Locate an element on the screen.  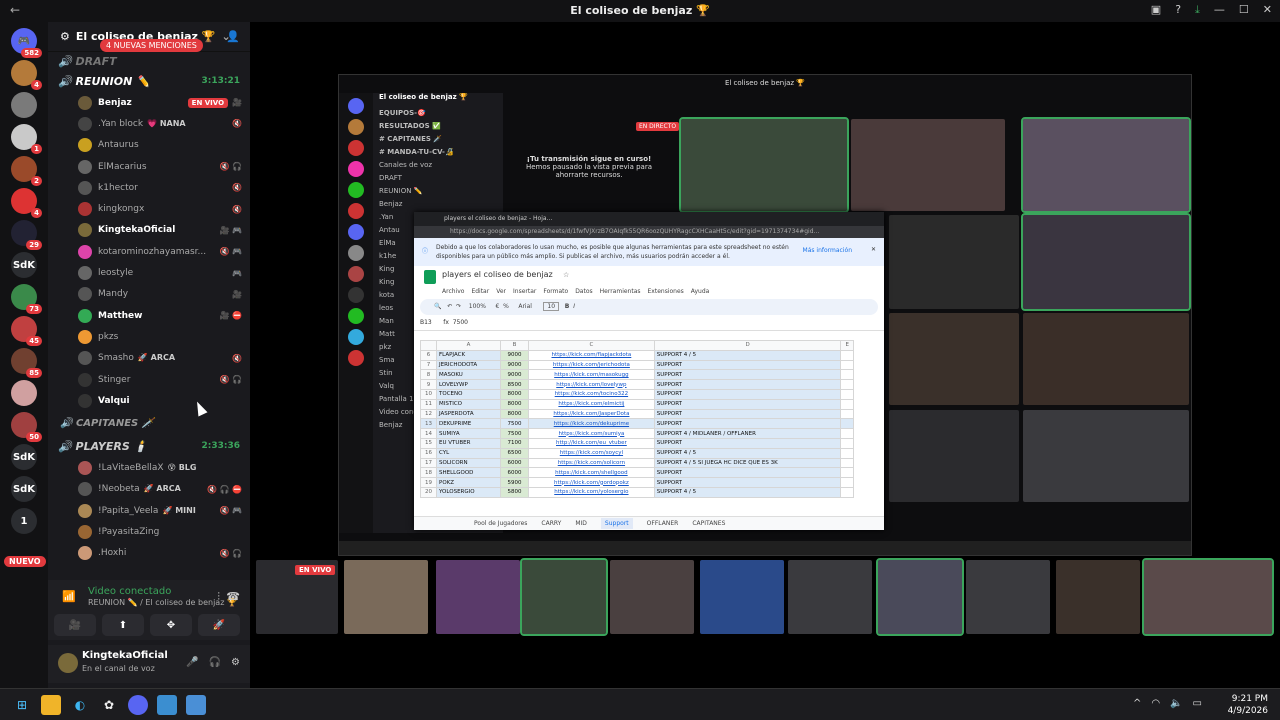
server-icon: 50 is located at coordinates (26, 427).